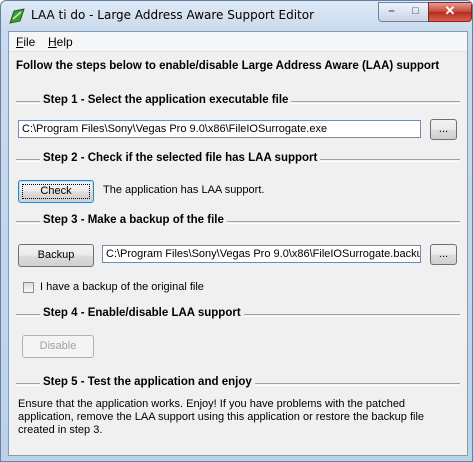  What do you see at coordinates (29, 42) in the screenshot?
I see `menu-file-label: ile` at bounding box center [29, 42].